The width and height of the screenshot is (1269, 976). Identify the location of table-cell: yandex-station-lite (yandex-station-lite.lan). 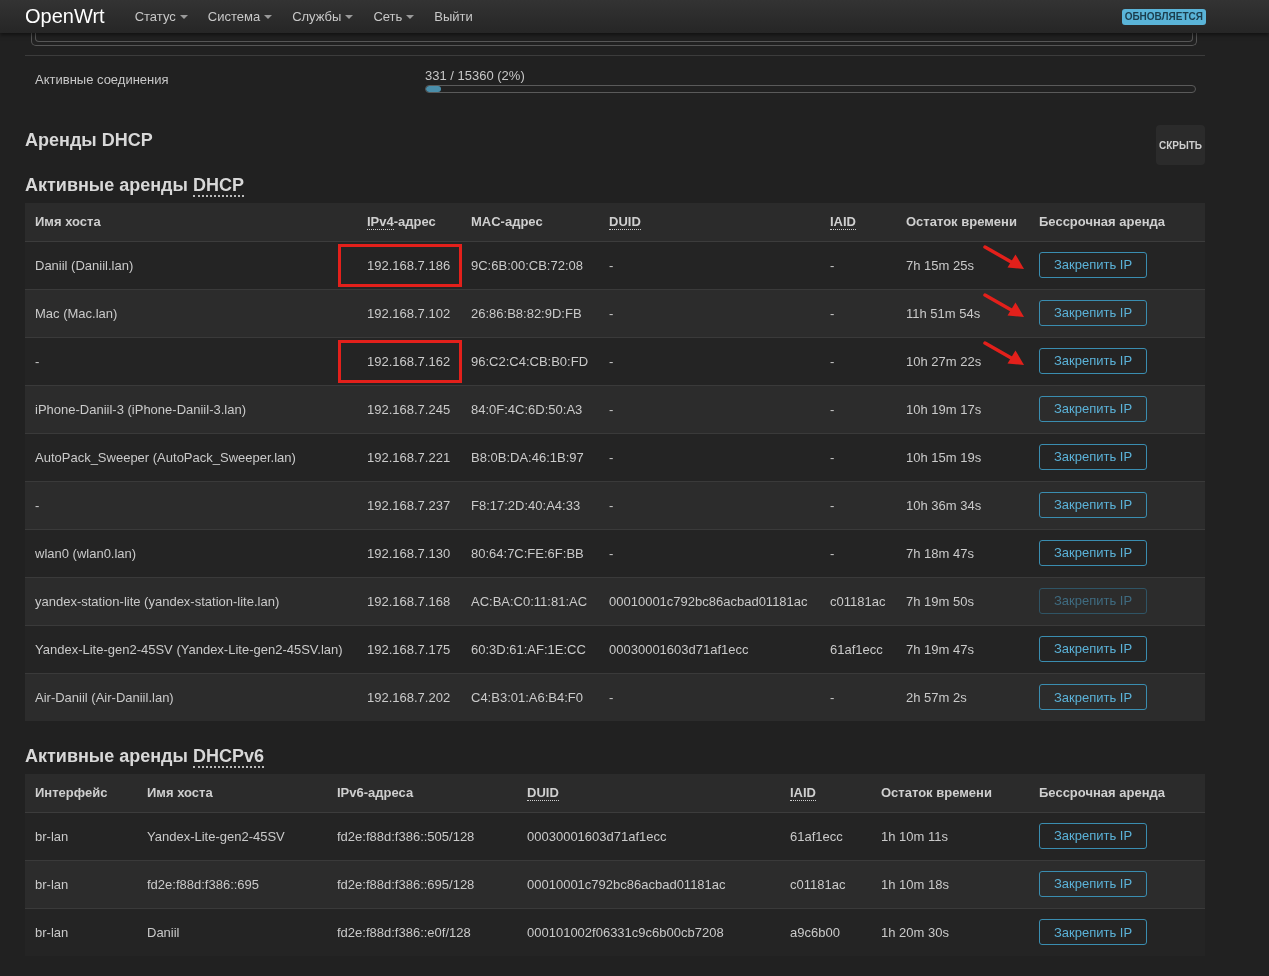
(157, 601).